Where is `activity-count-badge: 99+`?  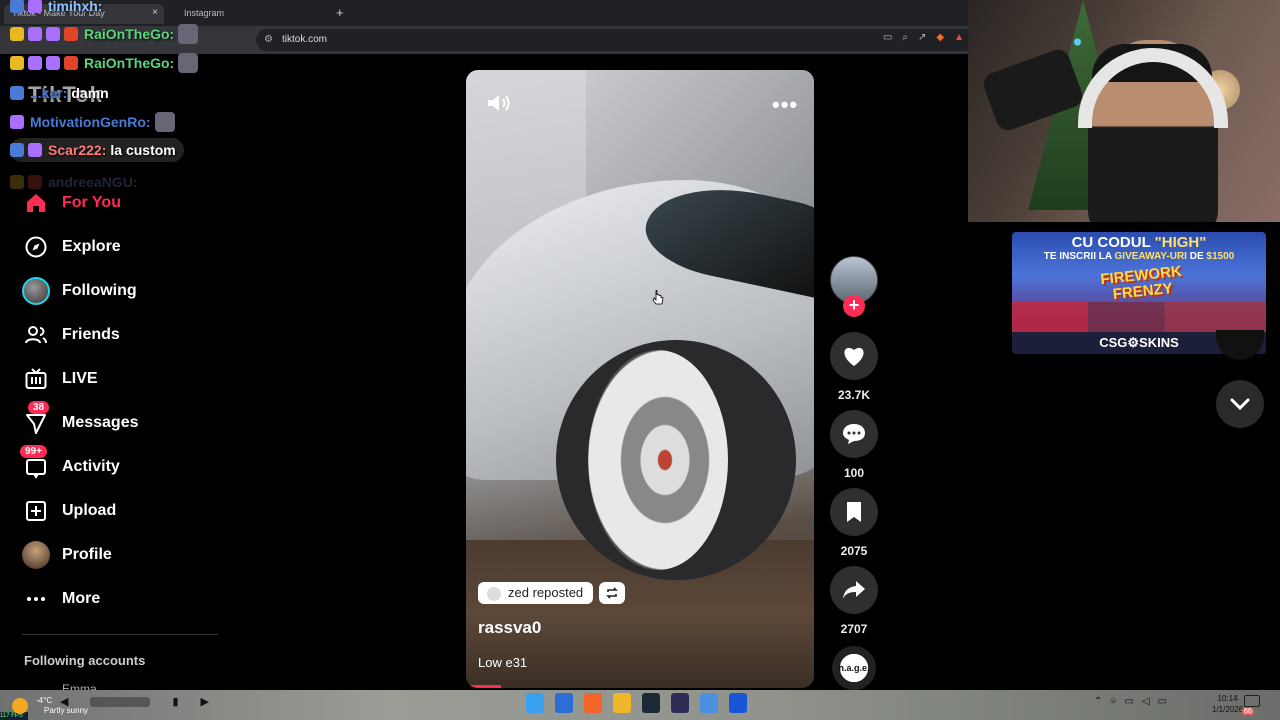 activity-count-badge: 99+ is located at coordinates (33, 451).